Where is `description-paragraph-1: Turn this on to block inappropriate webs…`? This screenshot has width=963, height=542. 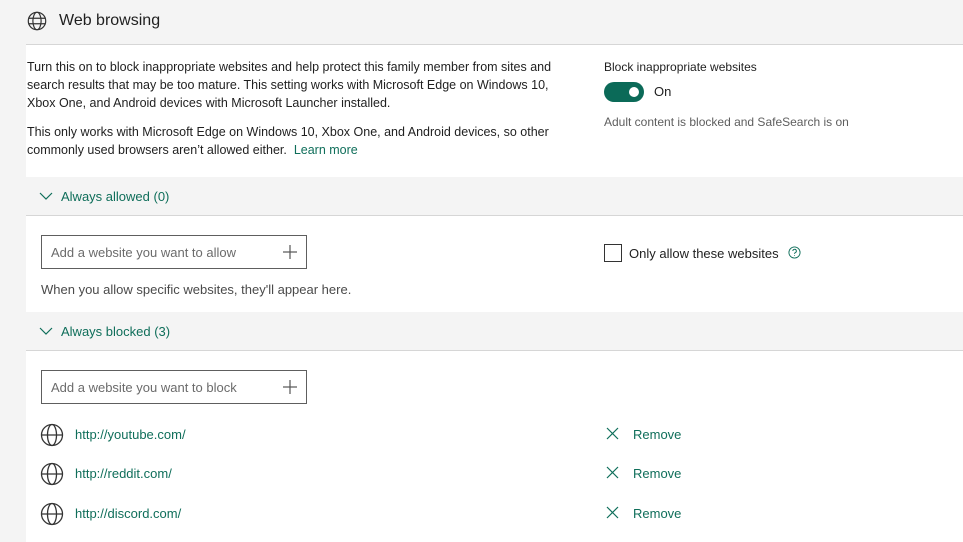
description-paragraph-1: Turn this on to block inappropriate webs… is located at coordinates (289, 85).